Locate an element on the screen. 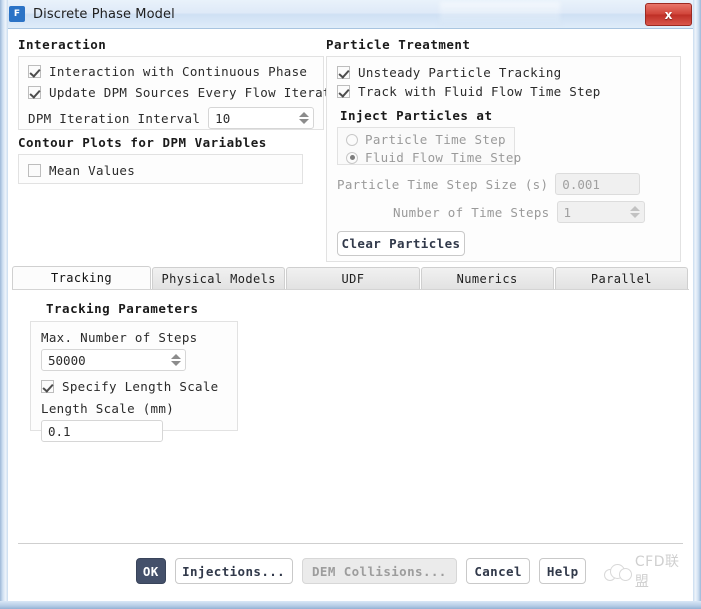  radio-fluid-flow-time-step: Fluid Flow Time Step is located at coordinates (433, 157).